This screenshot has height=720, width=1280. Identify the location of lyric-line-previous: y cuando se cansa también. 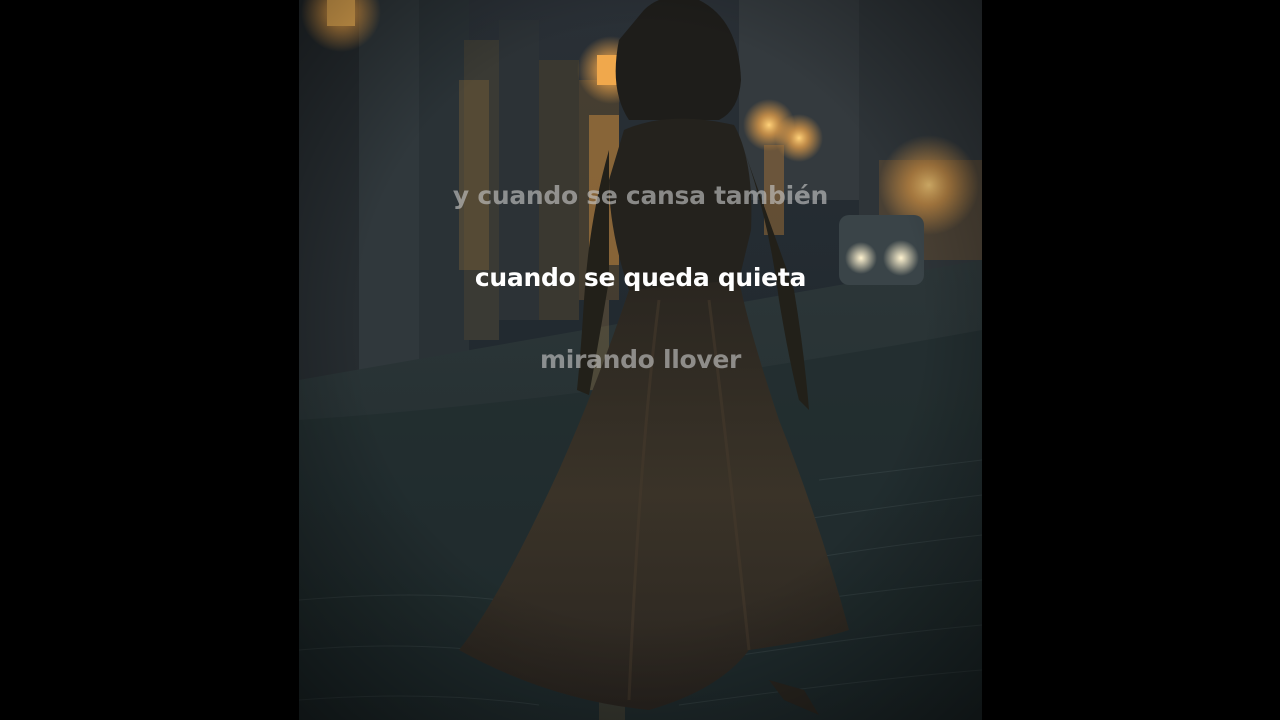
(640, 195).